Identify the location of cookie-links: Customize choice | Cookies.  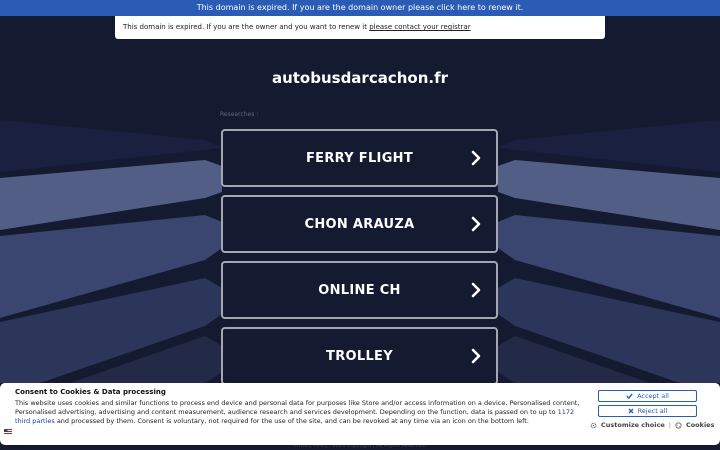
(652, 425).